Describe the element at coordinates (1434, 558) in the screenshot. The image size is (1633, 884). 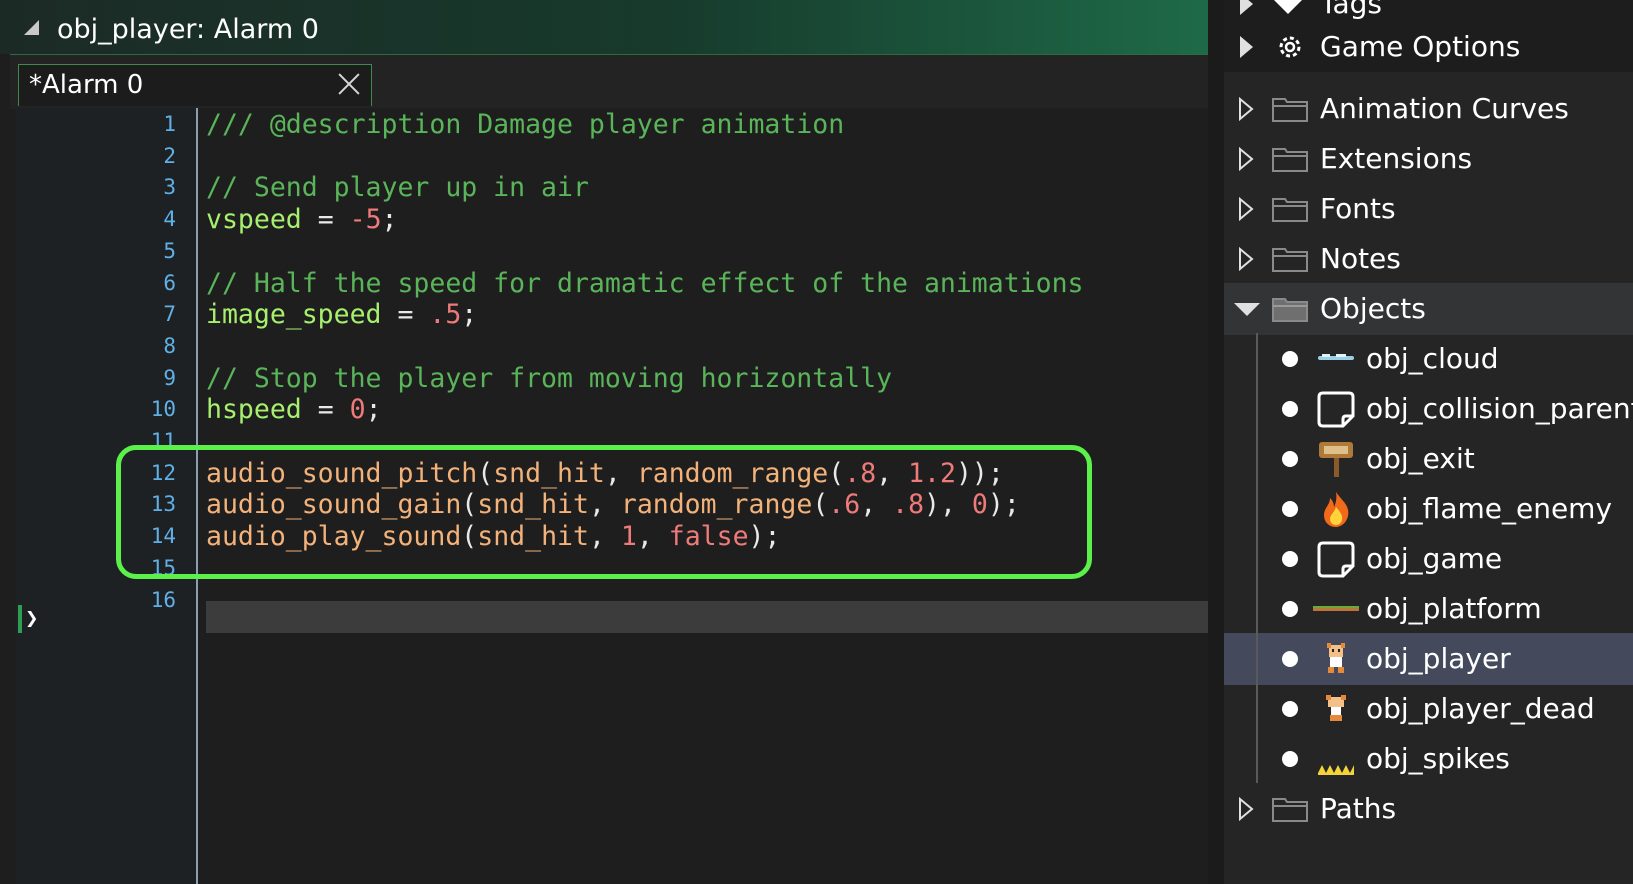
I see `tree-item-label: obj_game` at that location.